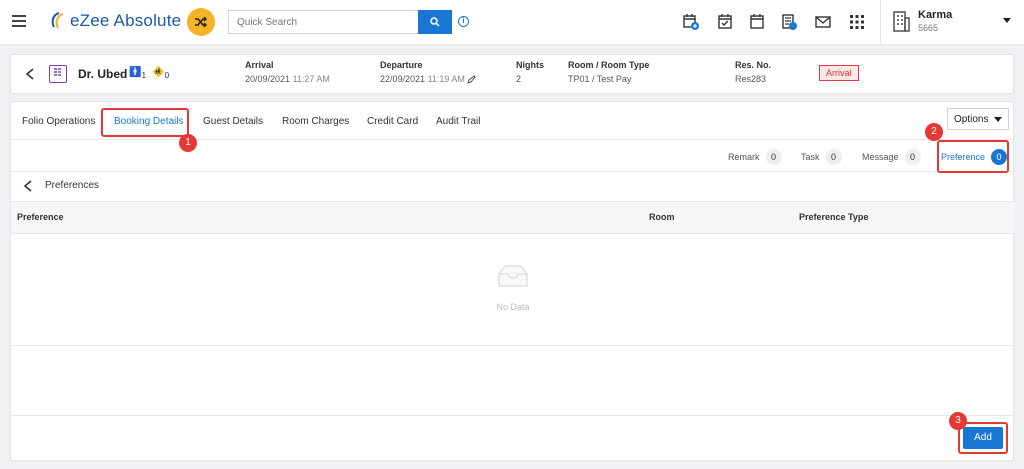 This screenshot has height=469, width=1024. What do you see at coordinates (233, 121) in the screenshot?
I see `tab-guest-details: Guest Details` at bounding box center [233, 121].